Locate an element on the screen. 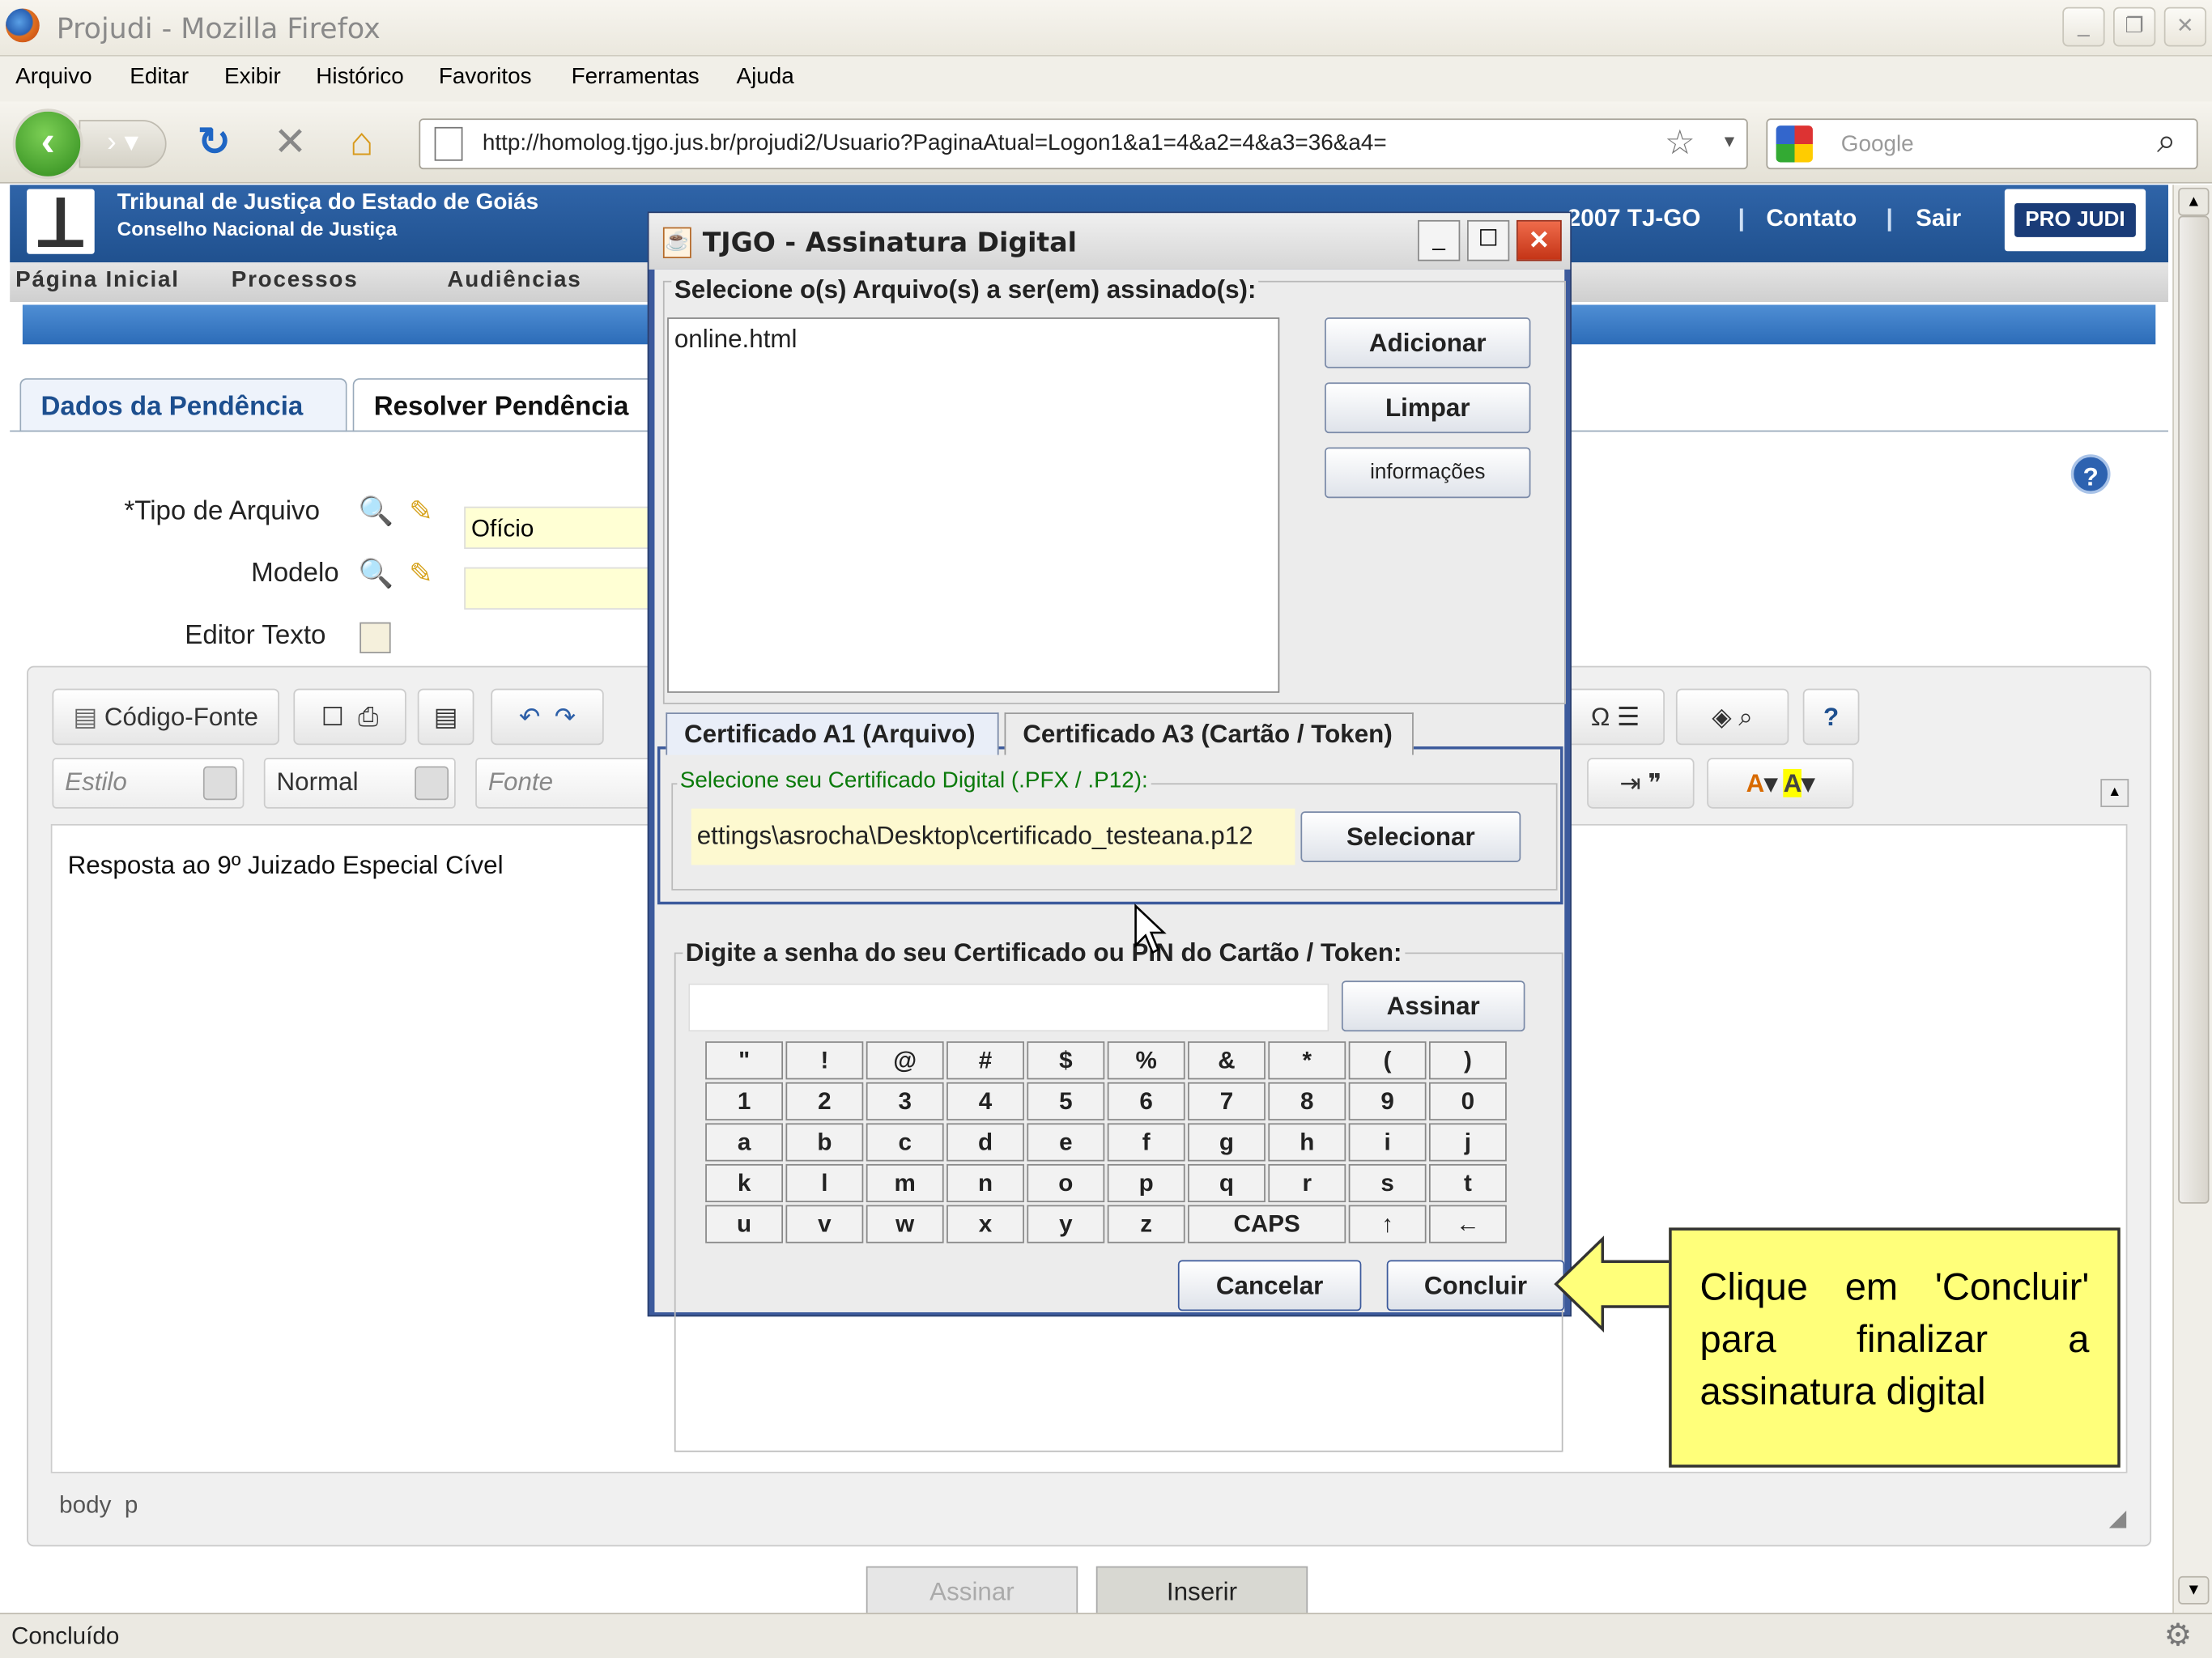 The image size is (2212, 1658). page-scrollbar: ▲ ▼ is located at coordinates (2192, 899).